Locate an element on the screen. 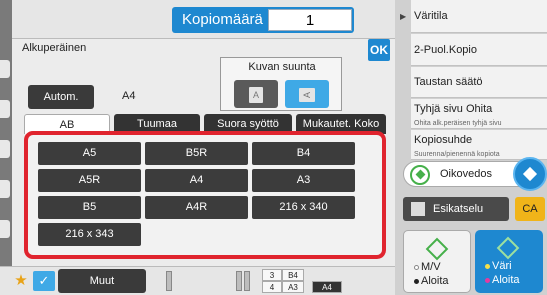 Image resolution: width=547 pixels, height=295 pixels. sidebar-item-duplex: 2-Puol.Kopio is located at coordinates (479, 50).